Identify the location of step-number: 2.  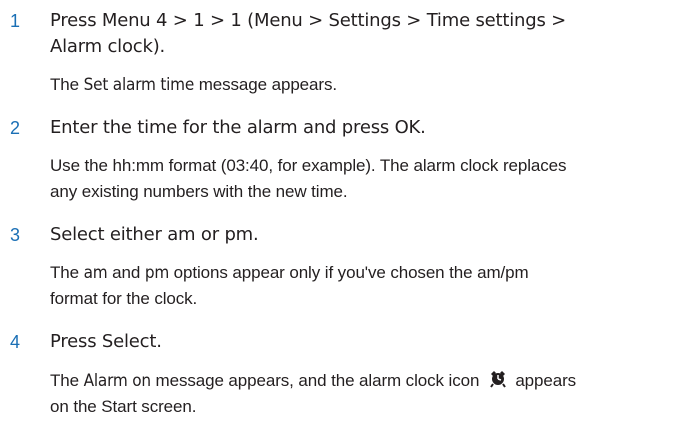
(15, 128).